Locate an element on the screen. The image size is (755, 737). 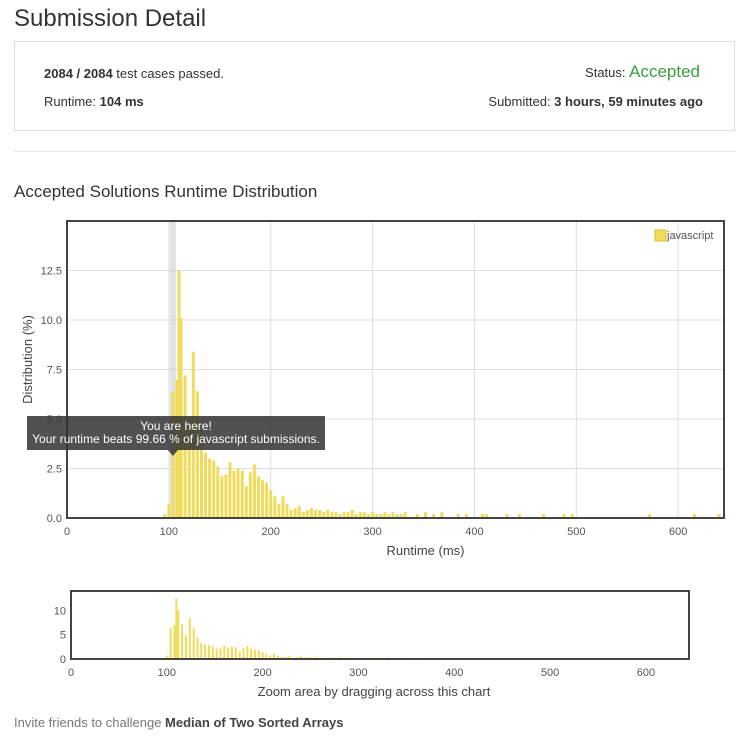
submitted-label: Submitted: is located at coordinates (521, 101).